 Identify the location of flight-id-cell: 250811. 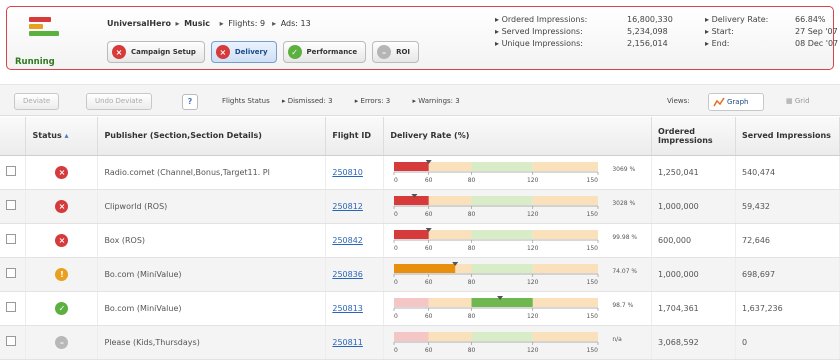
(355, 342).